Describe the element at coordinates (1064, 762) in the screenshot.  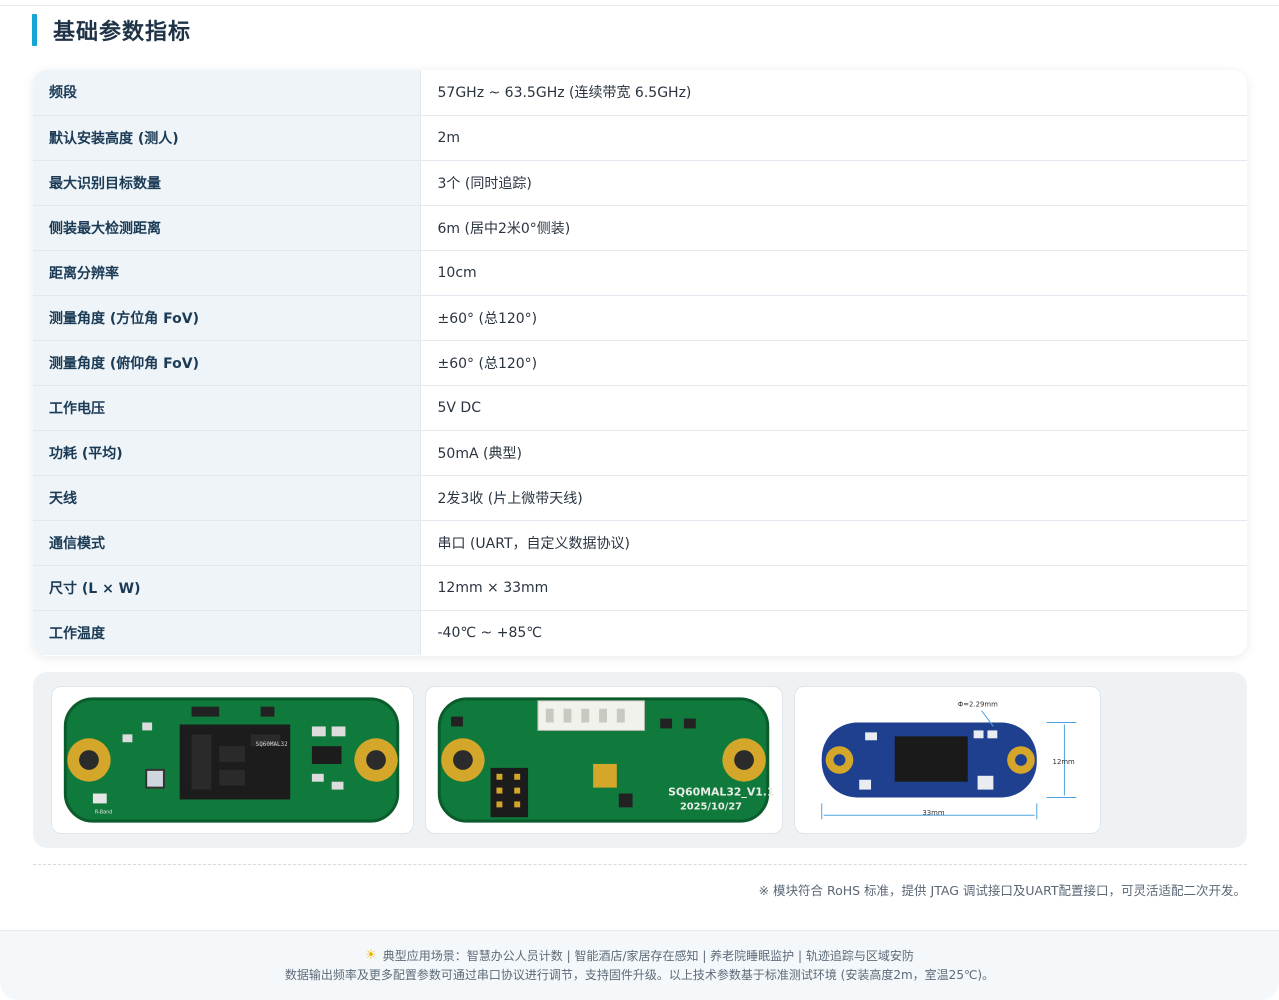
I see `height-dimension: 12mm` at that location.